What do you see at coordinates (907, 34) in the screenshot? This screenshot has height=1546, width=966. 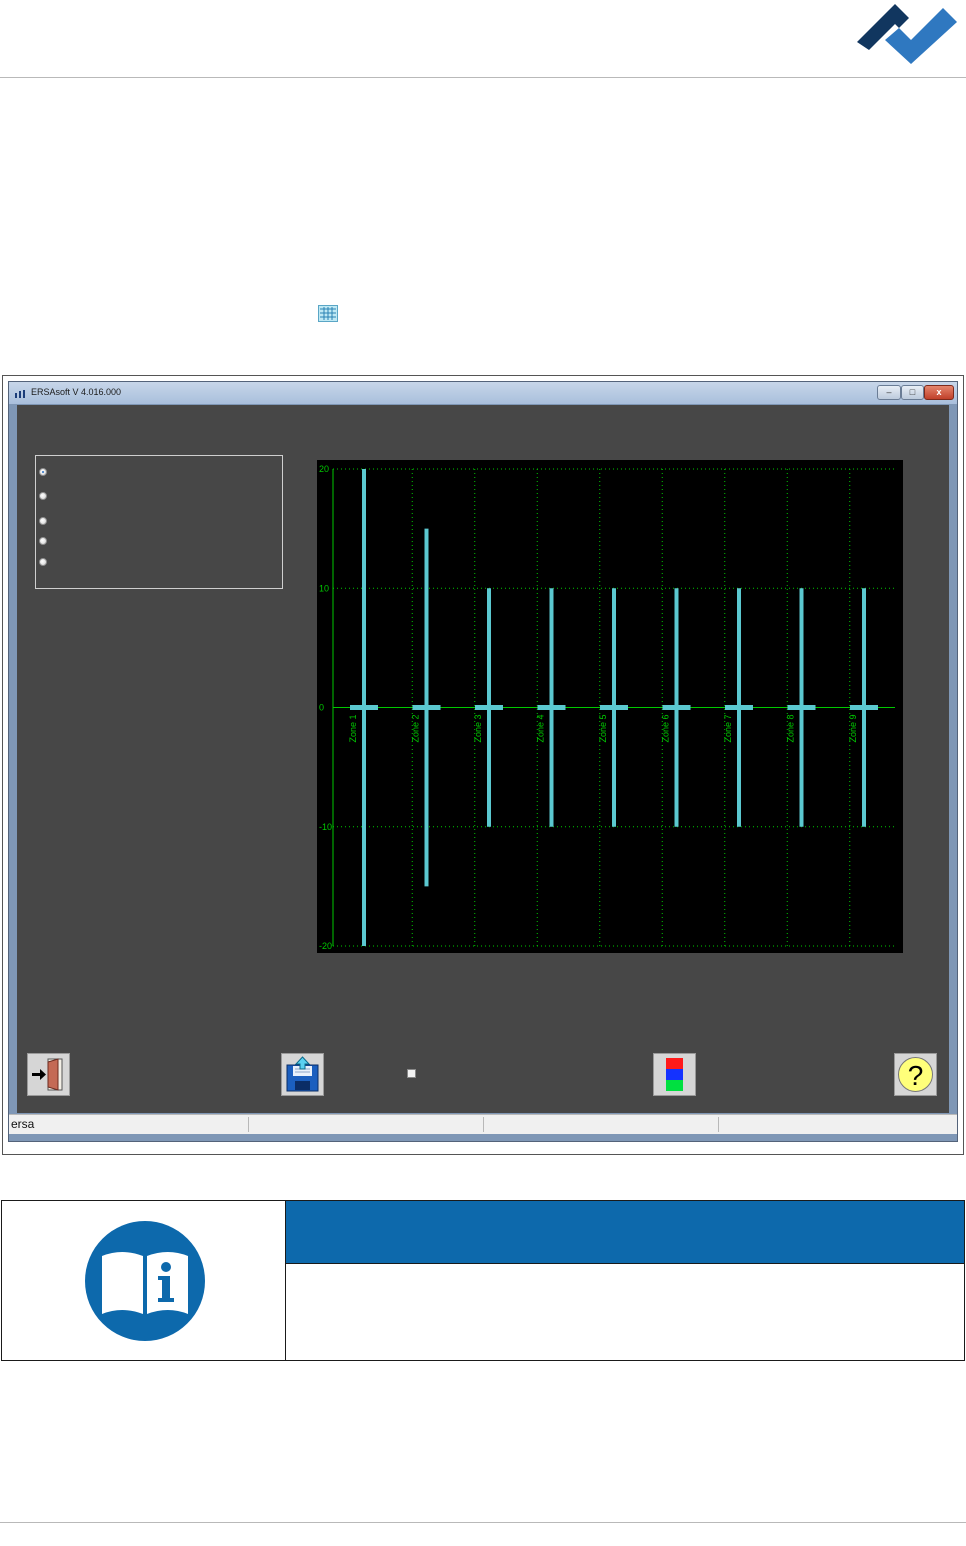 I see `brand-logo-icon` at bounding box center [907, 34].